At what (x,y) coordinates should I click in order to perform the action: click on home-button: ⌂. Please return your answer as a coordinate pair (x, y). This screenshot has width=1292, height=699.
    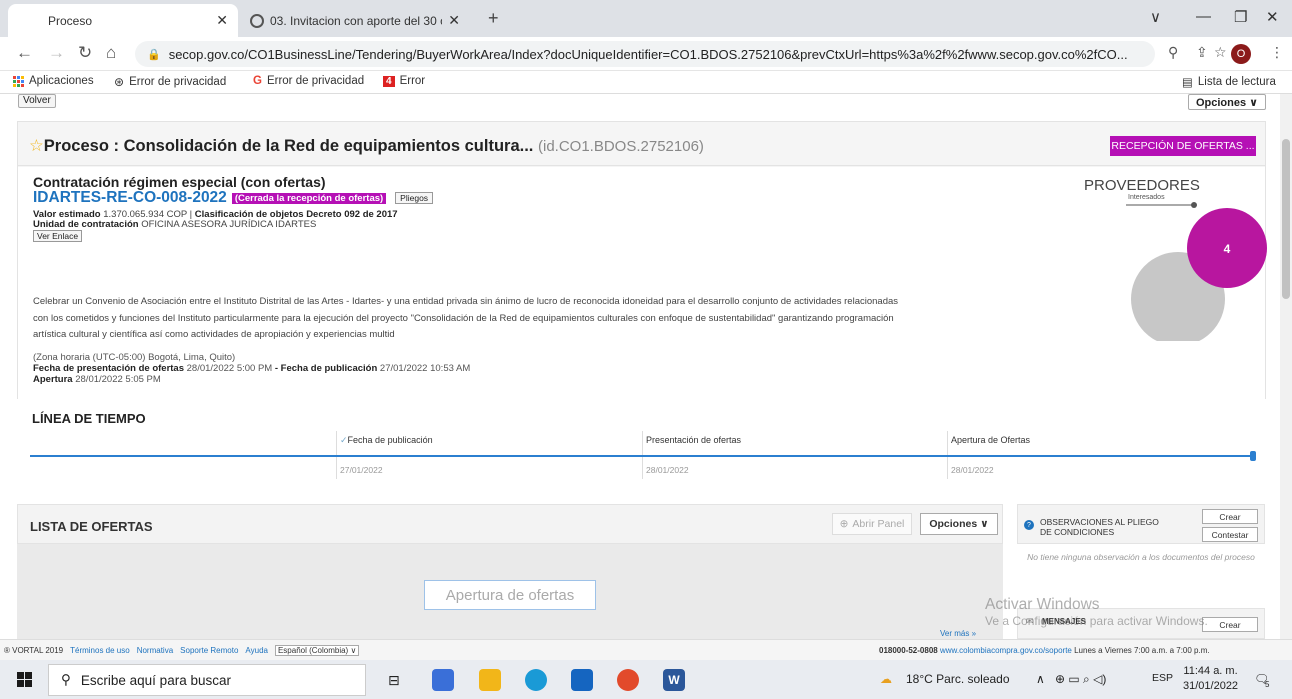
    Looking at the image, I should click on (111, 53).